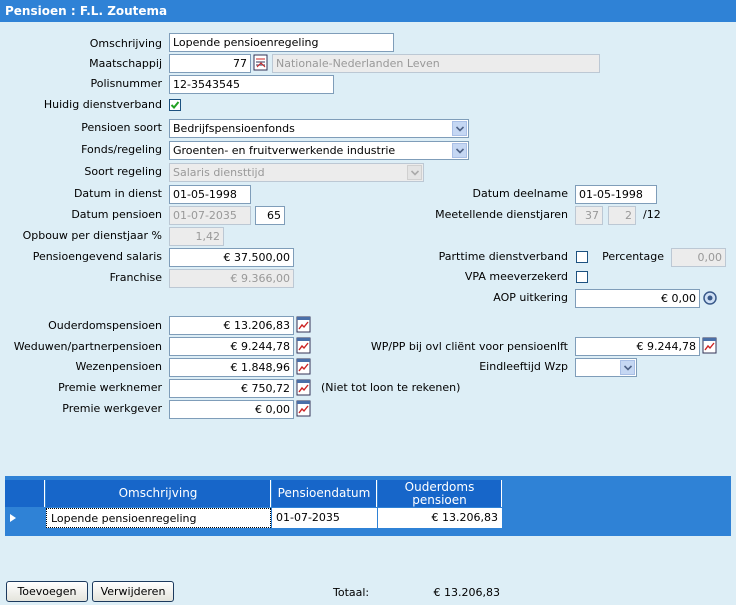  What do you see at coordinates (351, 592) in the screenshot?
I see `total-label: Totaal:` at bounding box center [351, 592].